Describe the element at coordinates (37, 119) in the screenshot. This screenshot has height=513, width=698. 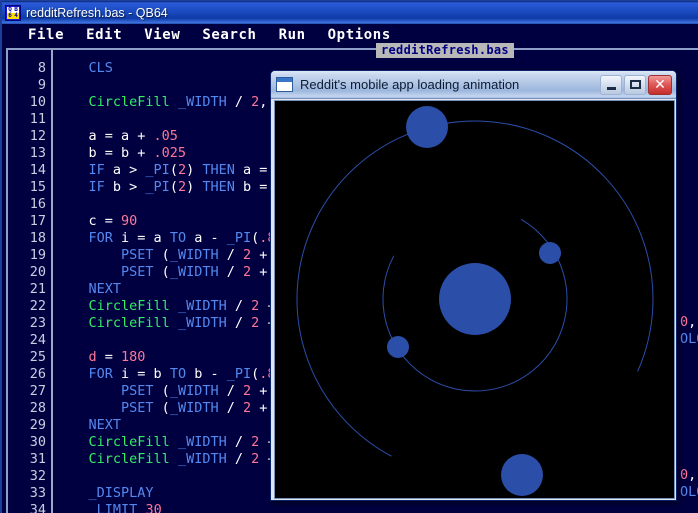
I see `line-number: 11` at that location.